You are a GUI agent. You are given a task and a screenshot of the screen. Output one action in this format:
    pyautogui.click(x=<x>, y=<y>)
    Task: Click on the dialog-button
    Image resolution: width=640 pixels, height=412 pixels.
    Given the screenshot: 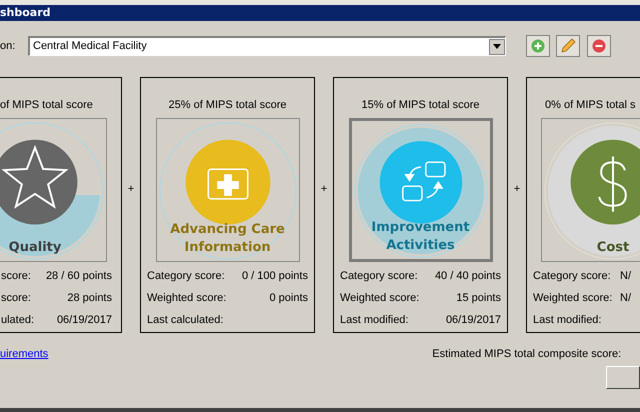 What is the action you would take?
    pyautogui.click(x=623, y=377)
    